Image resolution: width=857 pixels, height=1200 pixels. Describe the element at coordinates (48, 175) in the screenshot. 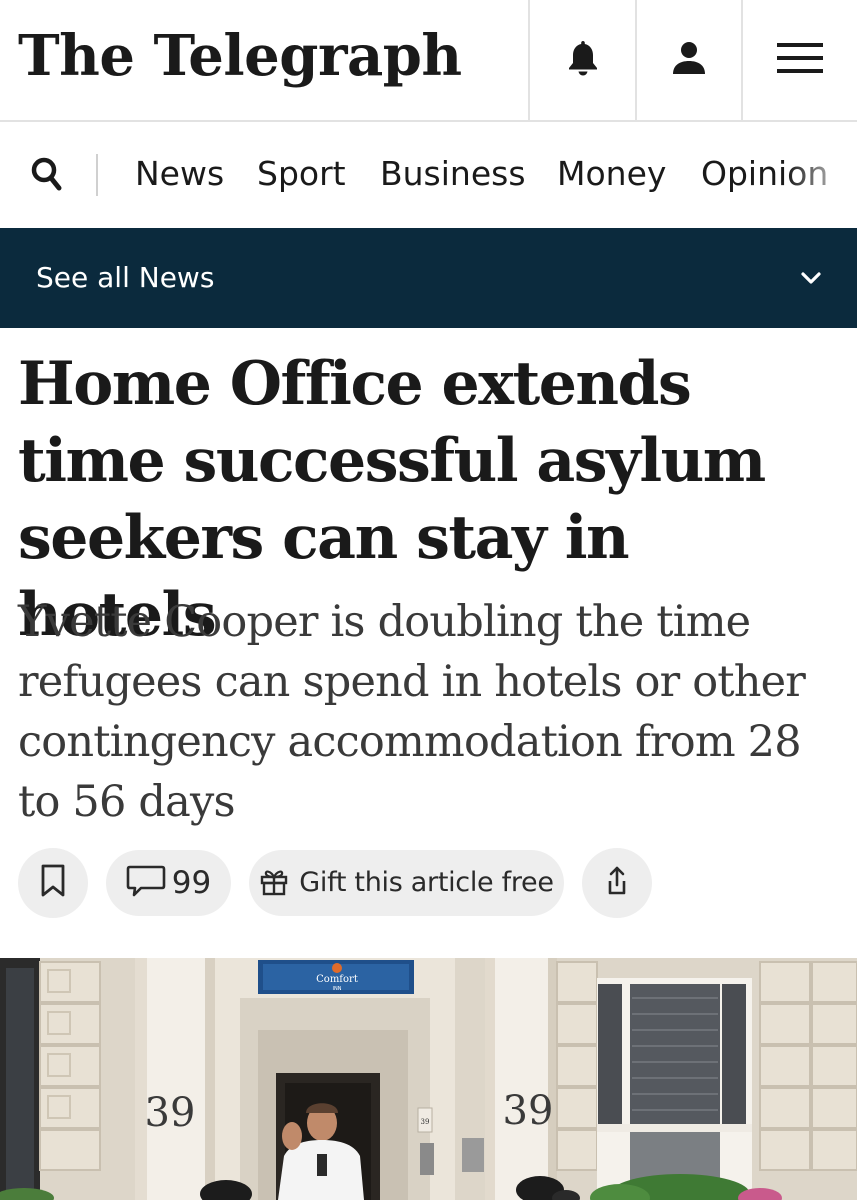

I see `search-icon` at that location.